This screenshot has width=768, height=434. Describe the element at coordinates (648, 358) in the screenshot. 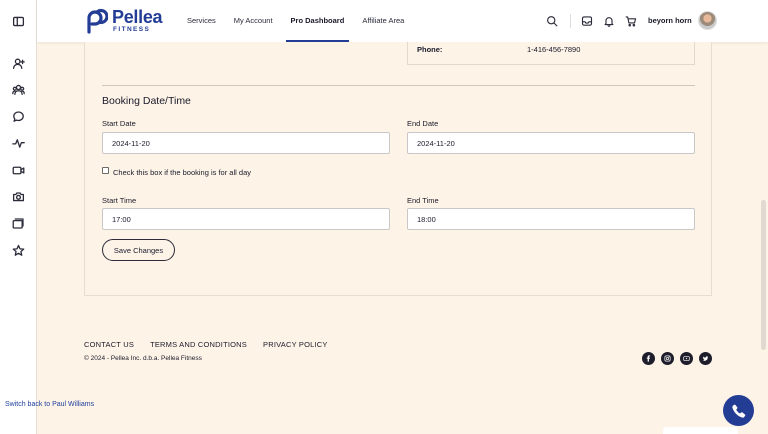

I see `facebook-icon` at that location.